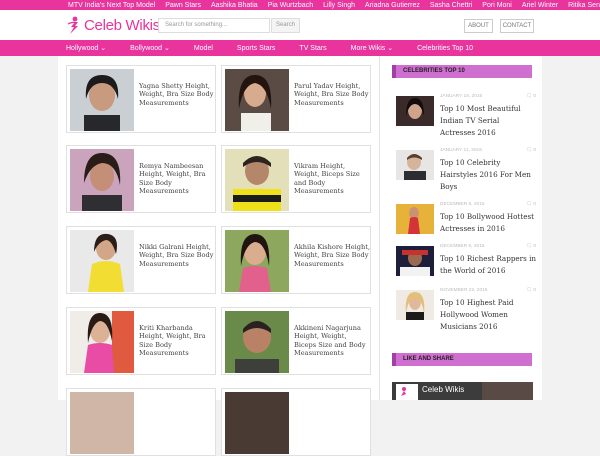 This screenshot has width=600, height=456. Describe the element at coordinates (150, 48) in the screenshot. I see `nav-item-bollywood: Bollywood ⌄` at that location.